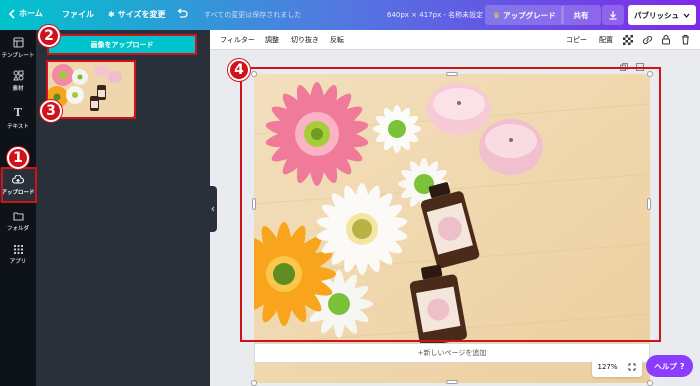 Image resolution: width=700 pixels, height=386 pixels. I want to click on home-button: ホーム, so click(26, 13).